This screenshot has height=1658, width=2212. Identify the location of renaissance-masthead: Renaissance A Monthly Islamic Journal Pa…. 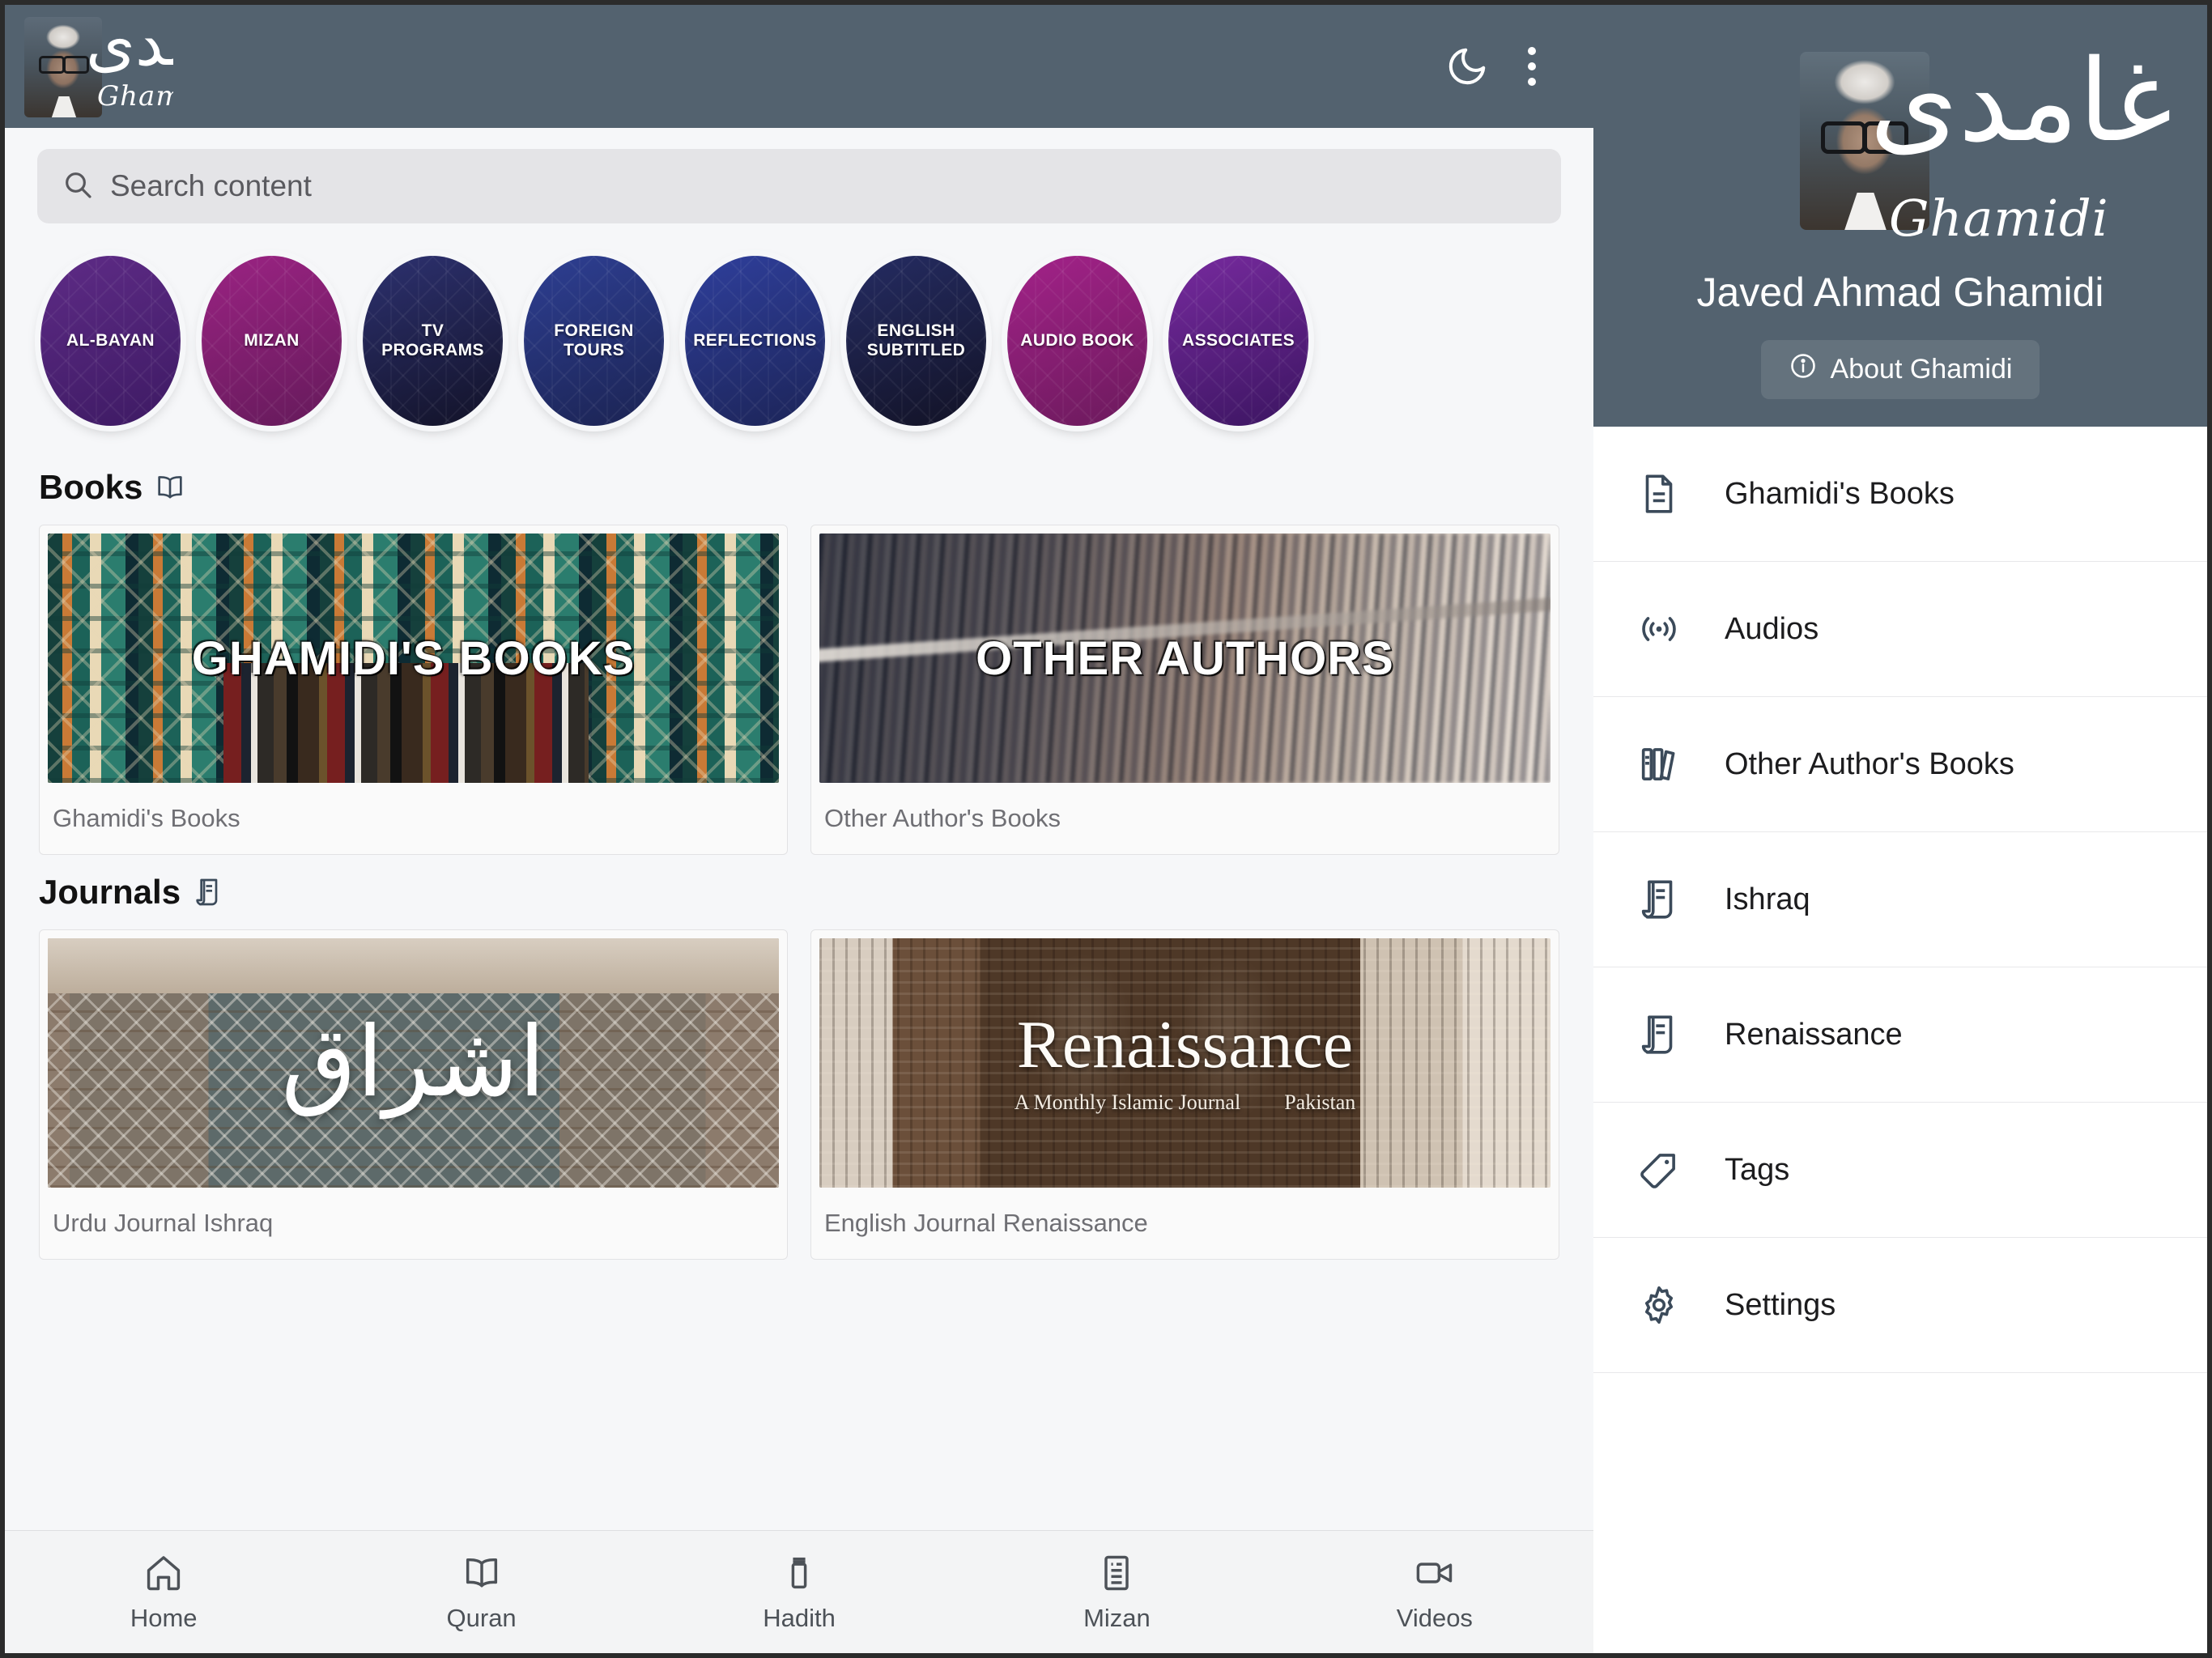
(1186, 1063).